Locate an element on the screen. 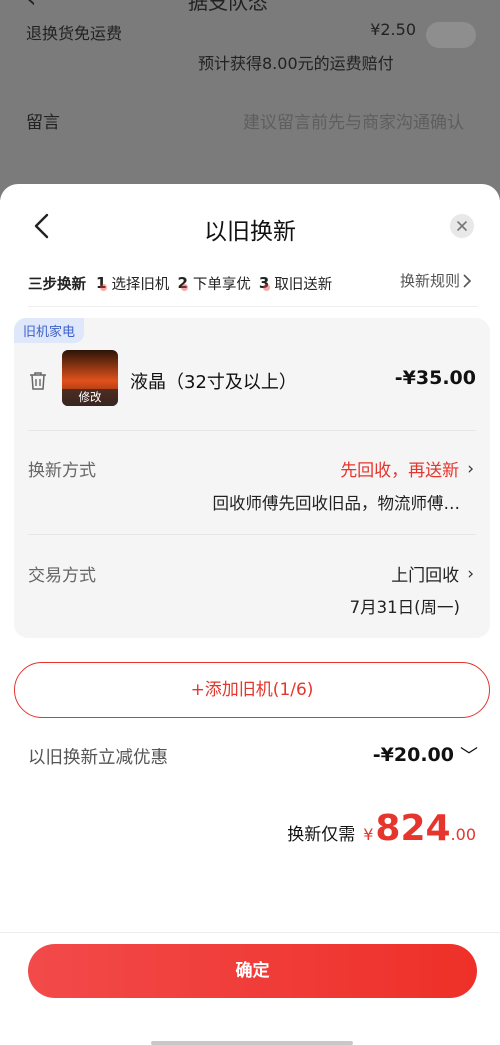  background-shipping-label: 退换货免运费 is located at coordinates (74, 33).